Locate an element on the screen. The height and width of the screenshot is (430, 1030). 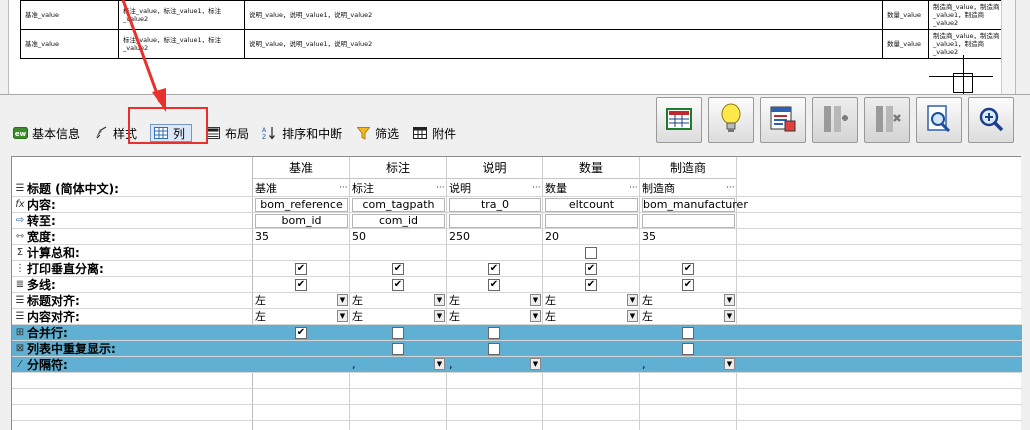
title-cell: 基准 ··· is located at coordinates (301, 189).